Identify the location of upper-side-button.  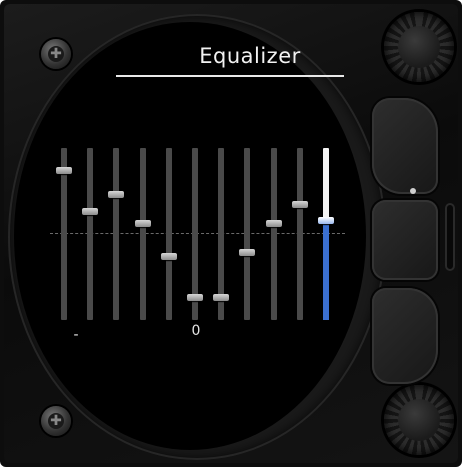
(405, 146).